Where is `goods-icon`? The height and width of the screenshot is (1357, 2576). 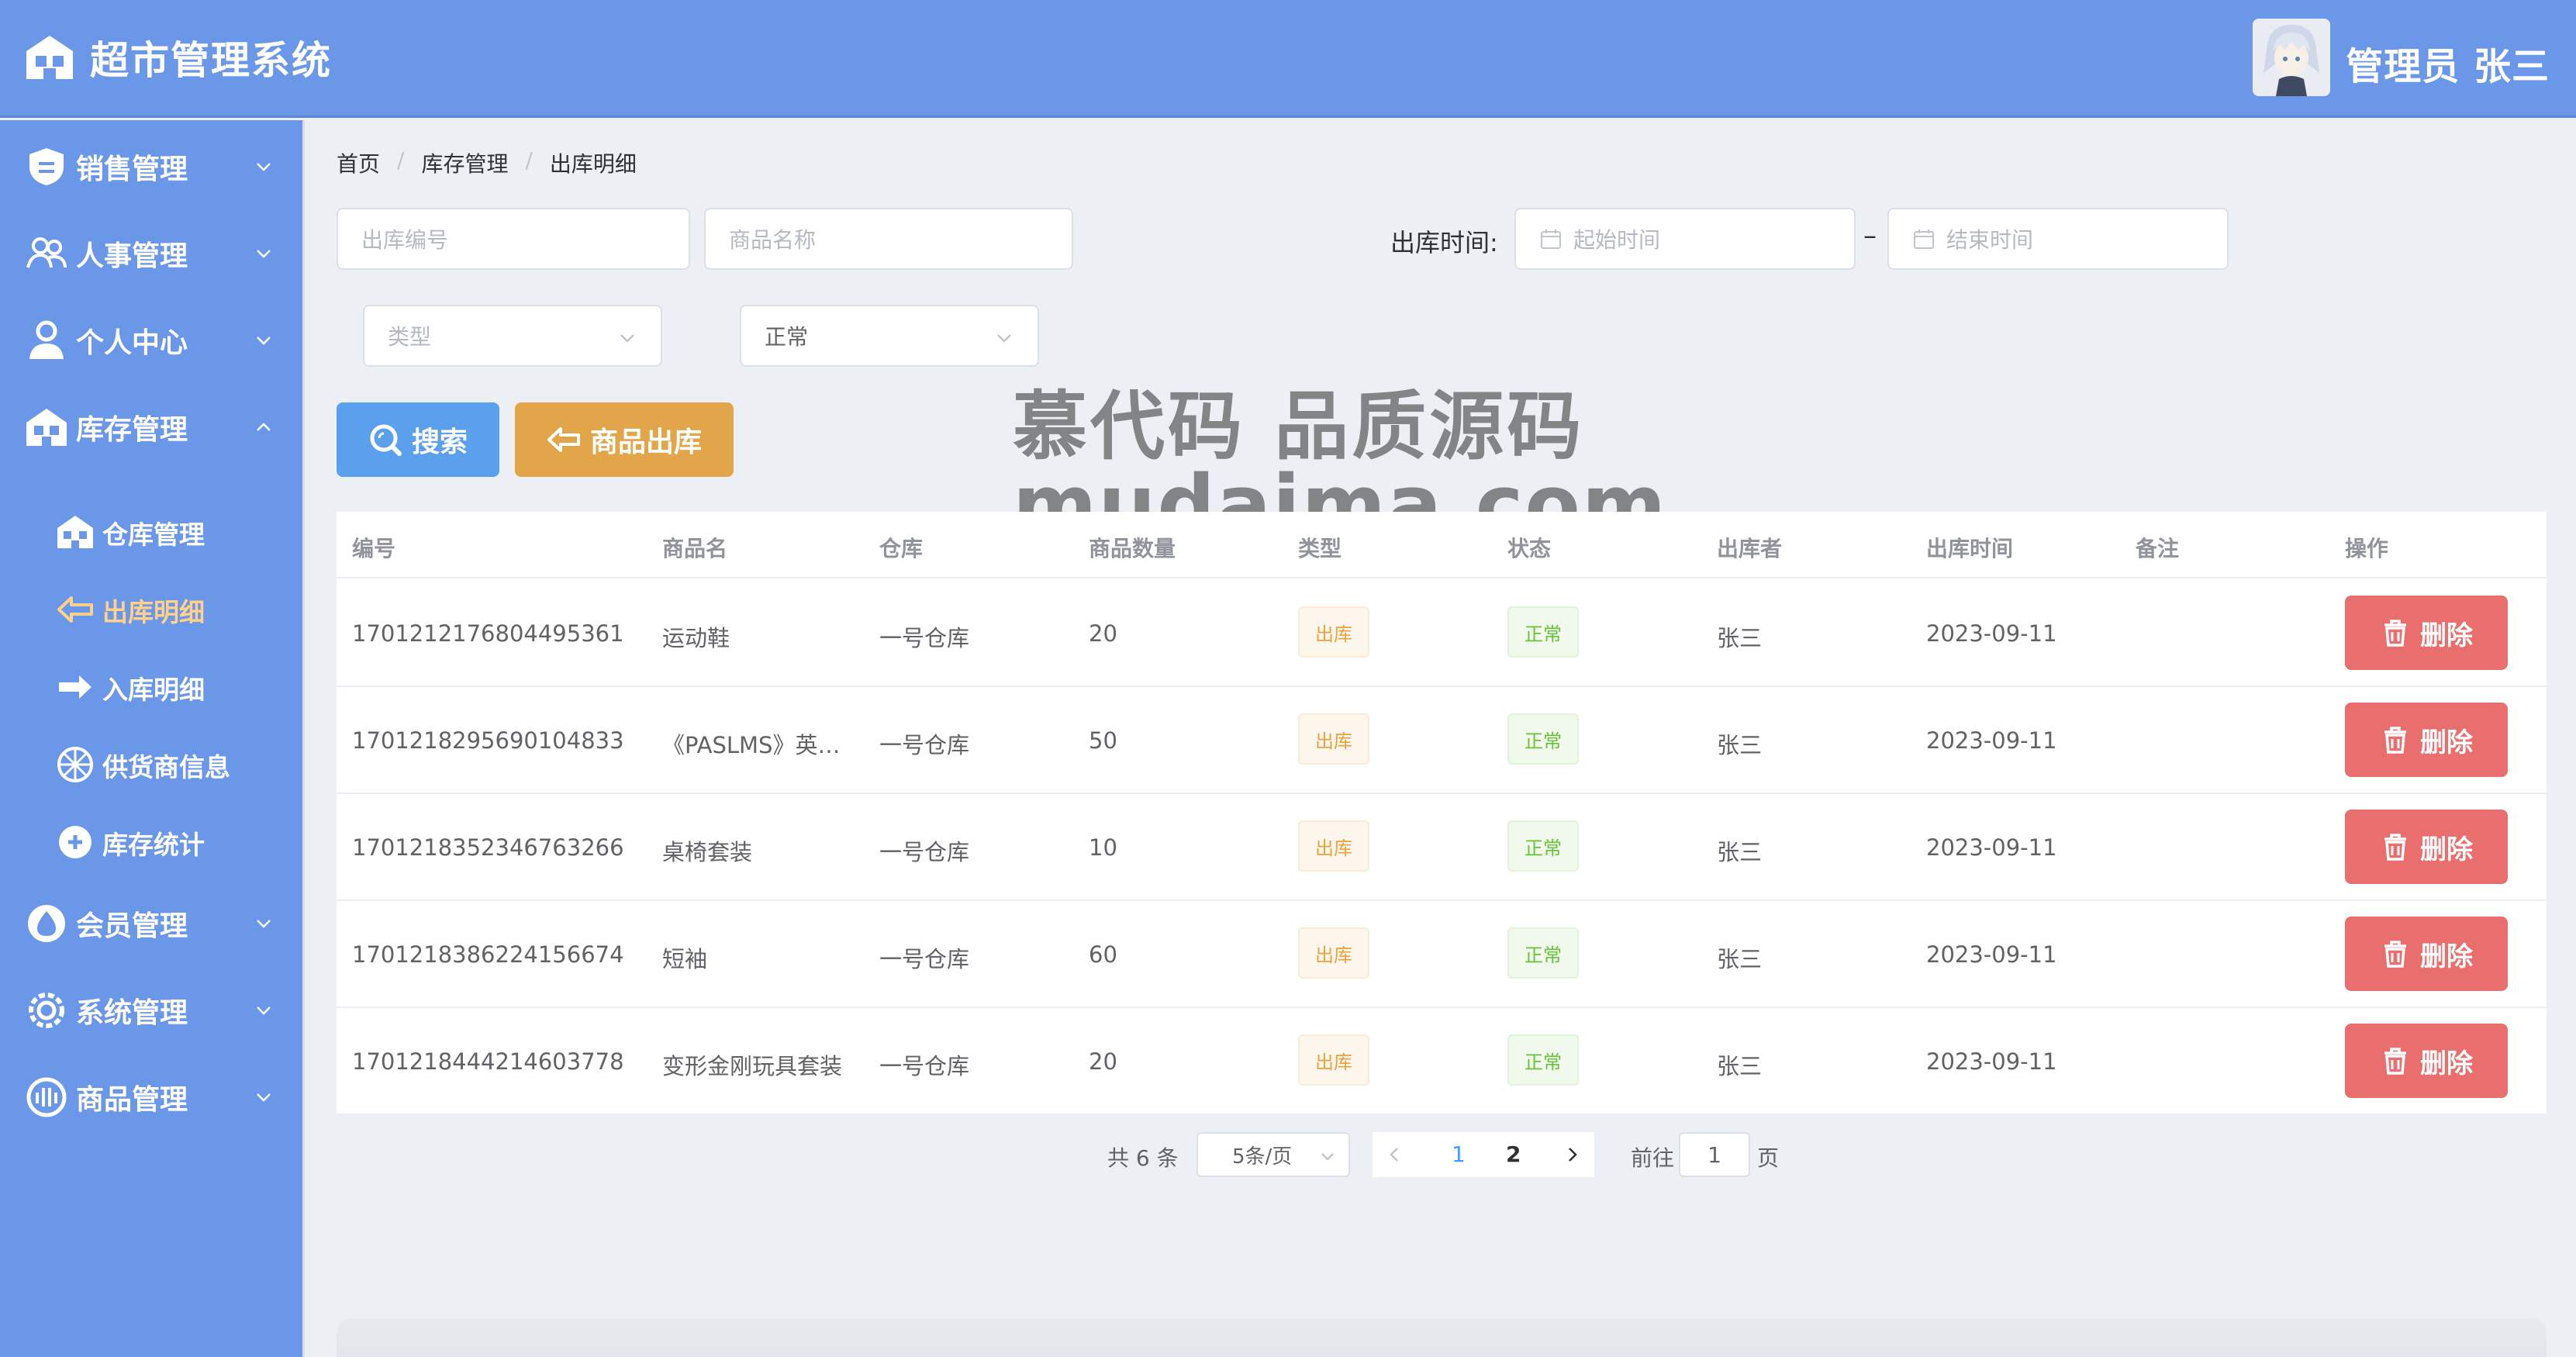
goods-icon is located at coordinates (47, 1097).